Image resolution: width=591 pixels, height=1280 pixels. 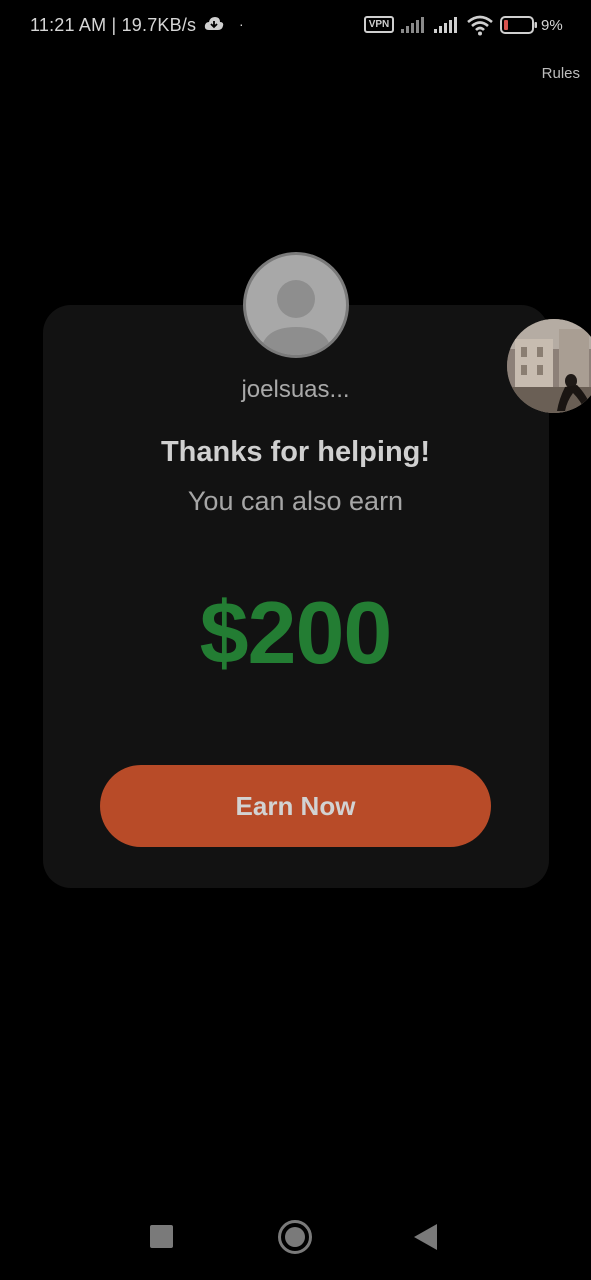 What do you see at coordinates (425, 1237) in the screenshot?
I see `back-icon` at bounding box center [425, 1237].